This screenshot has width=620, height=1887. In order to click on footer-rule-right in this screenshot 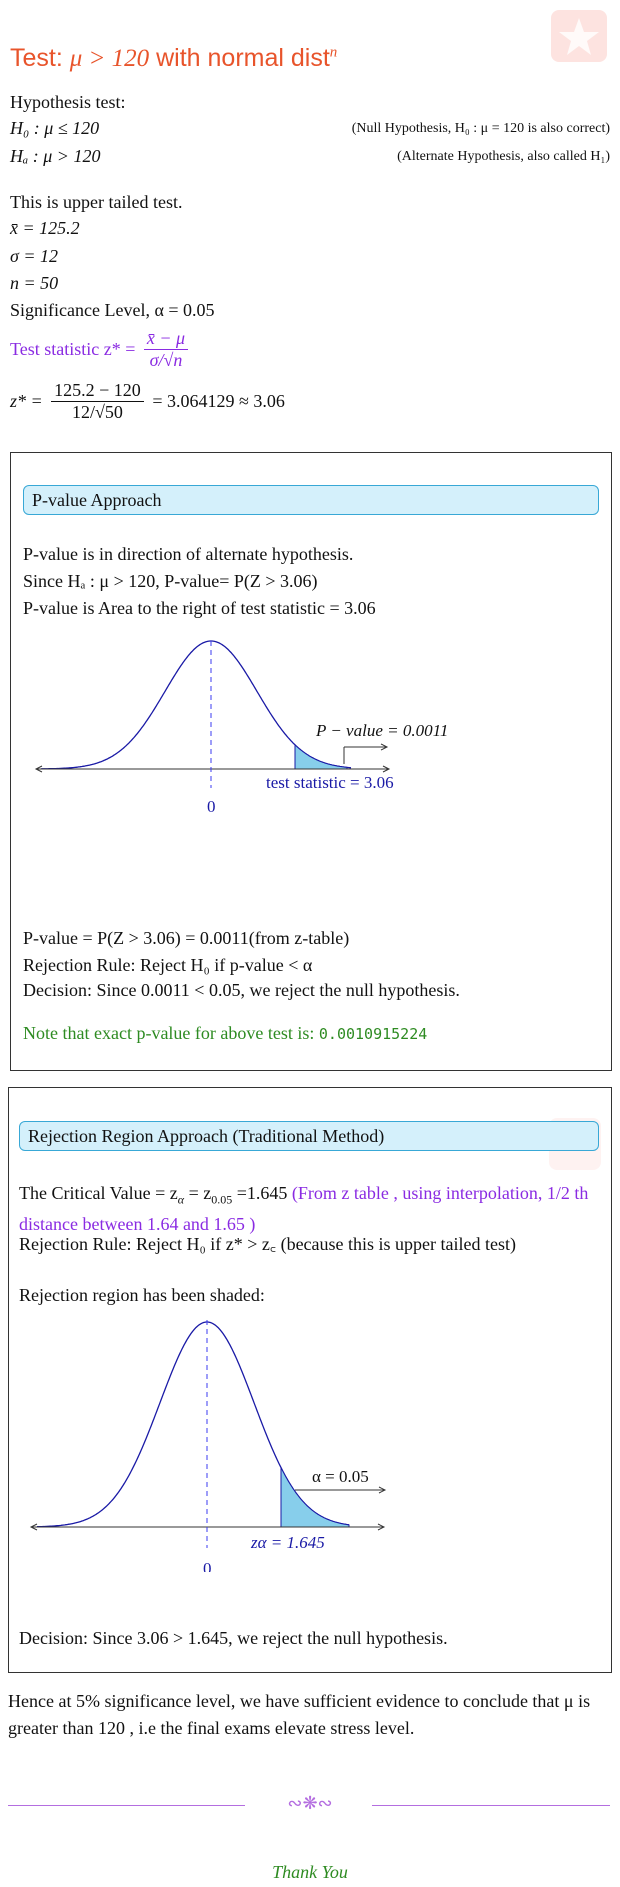, I will do `click(491, 1805)`.